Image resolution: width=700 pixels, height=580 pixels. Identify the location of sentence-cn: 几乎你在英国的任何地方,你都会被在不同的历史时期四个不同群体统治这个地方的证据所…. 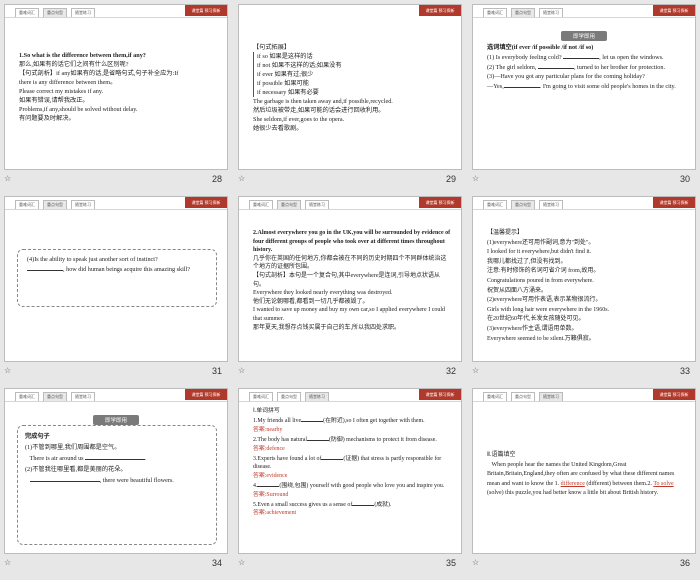
(350, 263).